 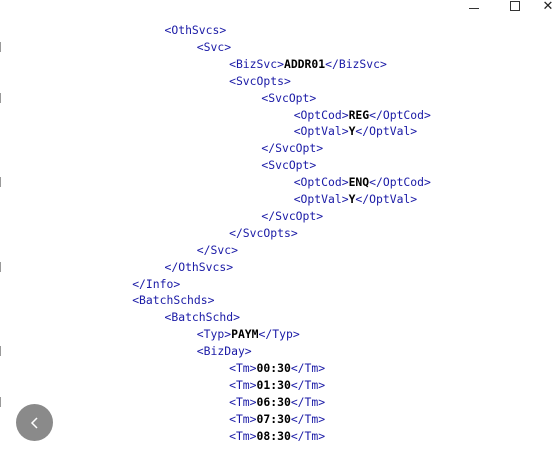 I want to click on xml-open-tag: <BizDay>, so click(x=224, y=351).